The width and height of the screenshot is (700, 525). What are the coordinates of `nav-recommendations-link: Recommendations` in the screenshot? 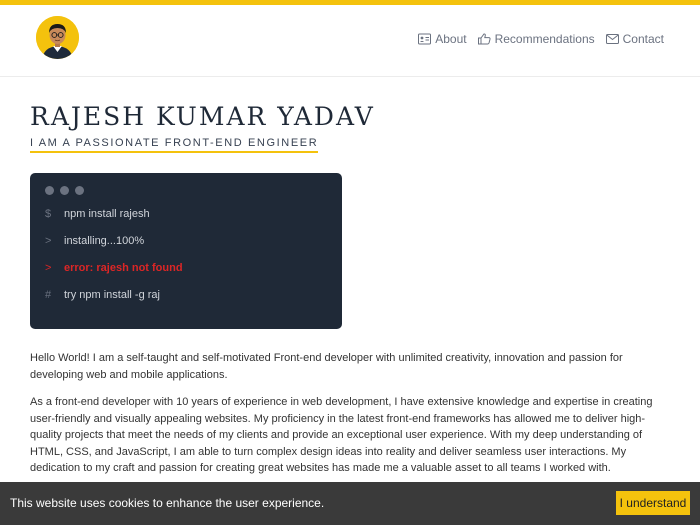 It's located at (536, 39).